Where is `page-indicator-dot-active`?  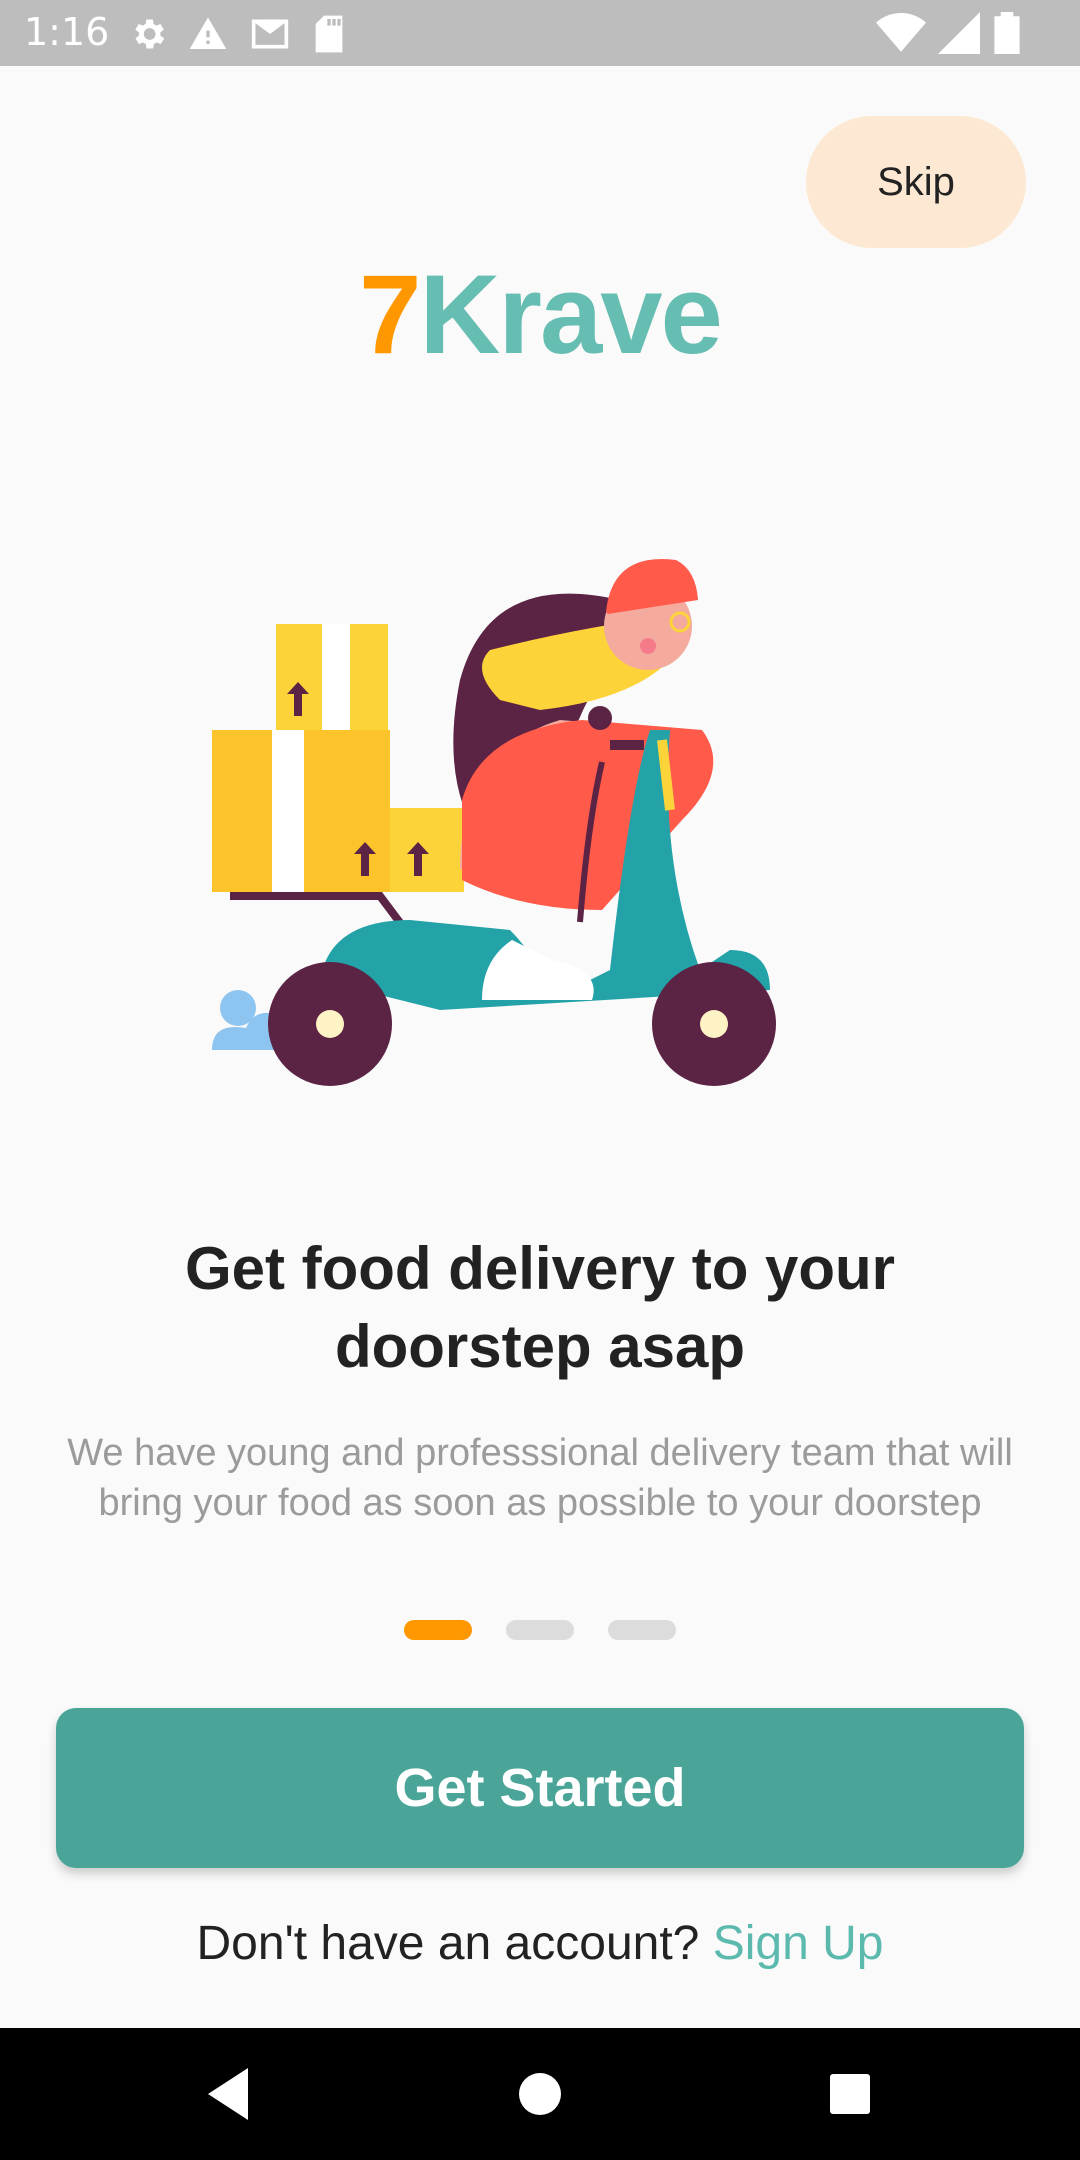 page-indicator-dot-active is located at coordinates (438, 1630).